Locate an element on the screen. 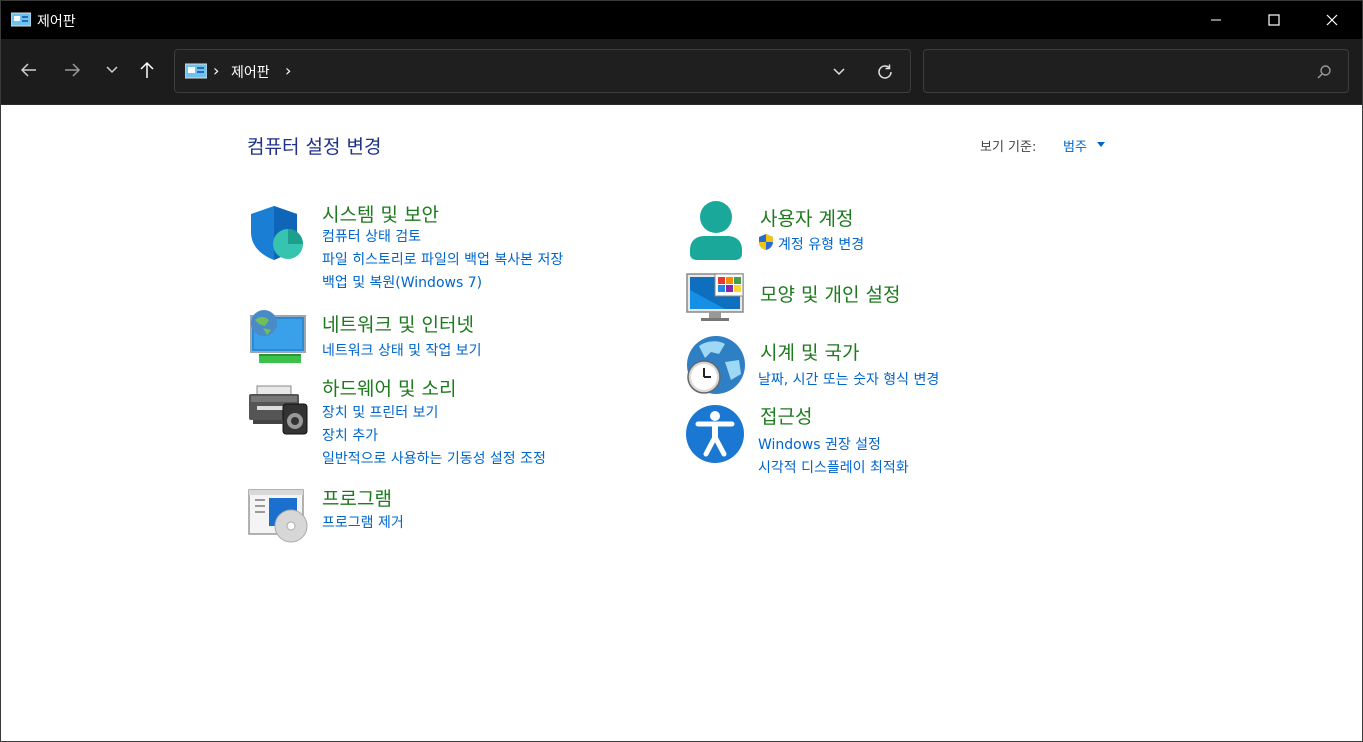 The width and height of the screenshot is (1363, 742). arrow-right-icon is located at coordinates (73, 70).